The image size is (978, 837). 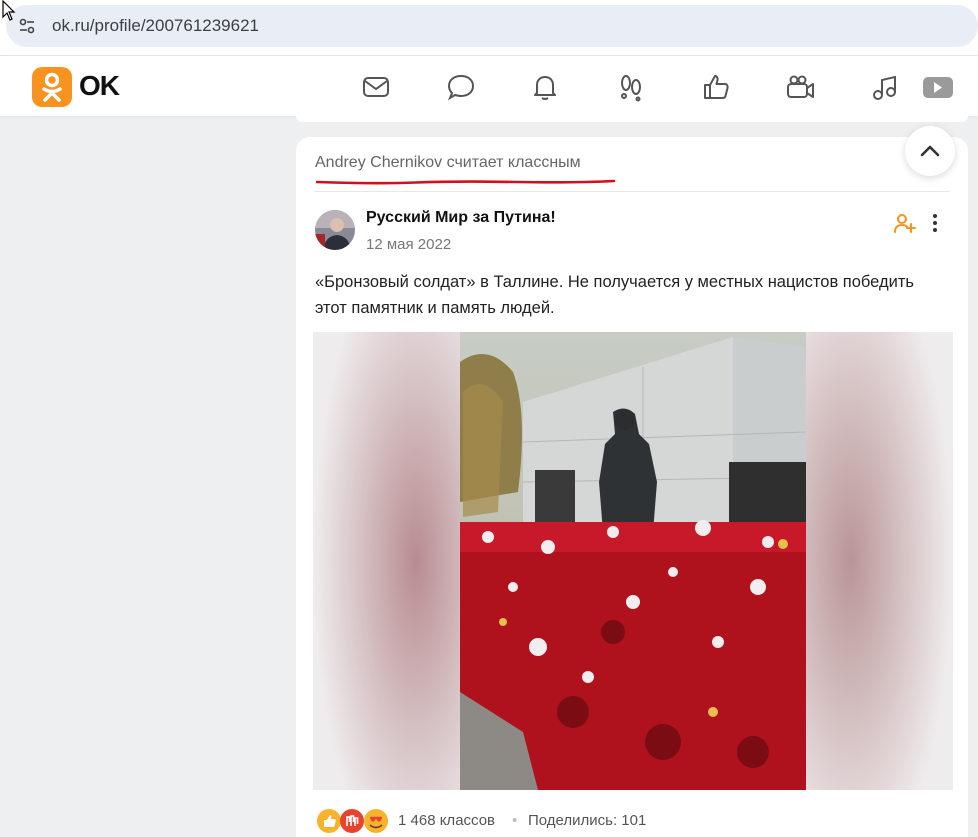 What do you see at coordinates (52, 87) in the screenshot?
I see `ok-logo-icon` at bounding box center [52, 87].